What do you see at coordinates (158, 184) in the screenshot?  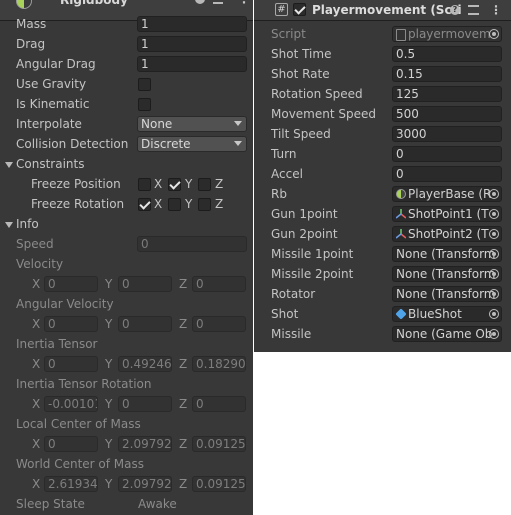 I see `freeze-position-x-label: X` at bounding box center [158, 184].